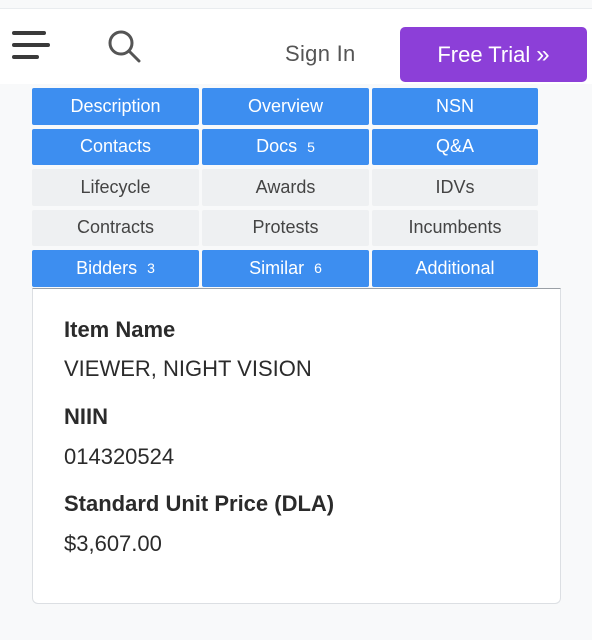 This screenshot has height=640, width=592. What do you see at coordinates (29, 33) in the screenshot?
I see `menu-bar-top` at bounding box center [29, 33].